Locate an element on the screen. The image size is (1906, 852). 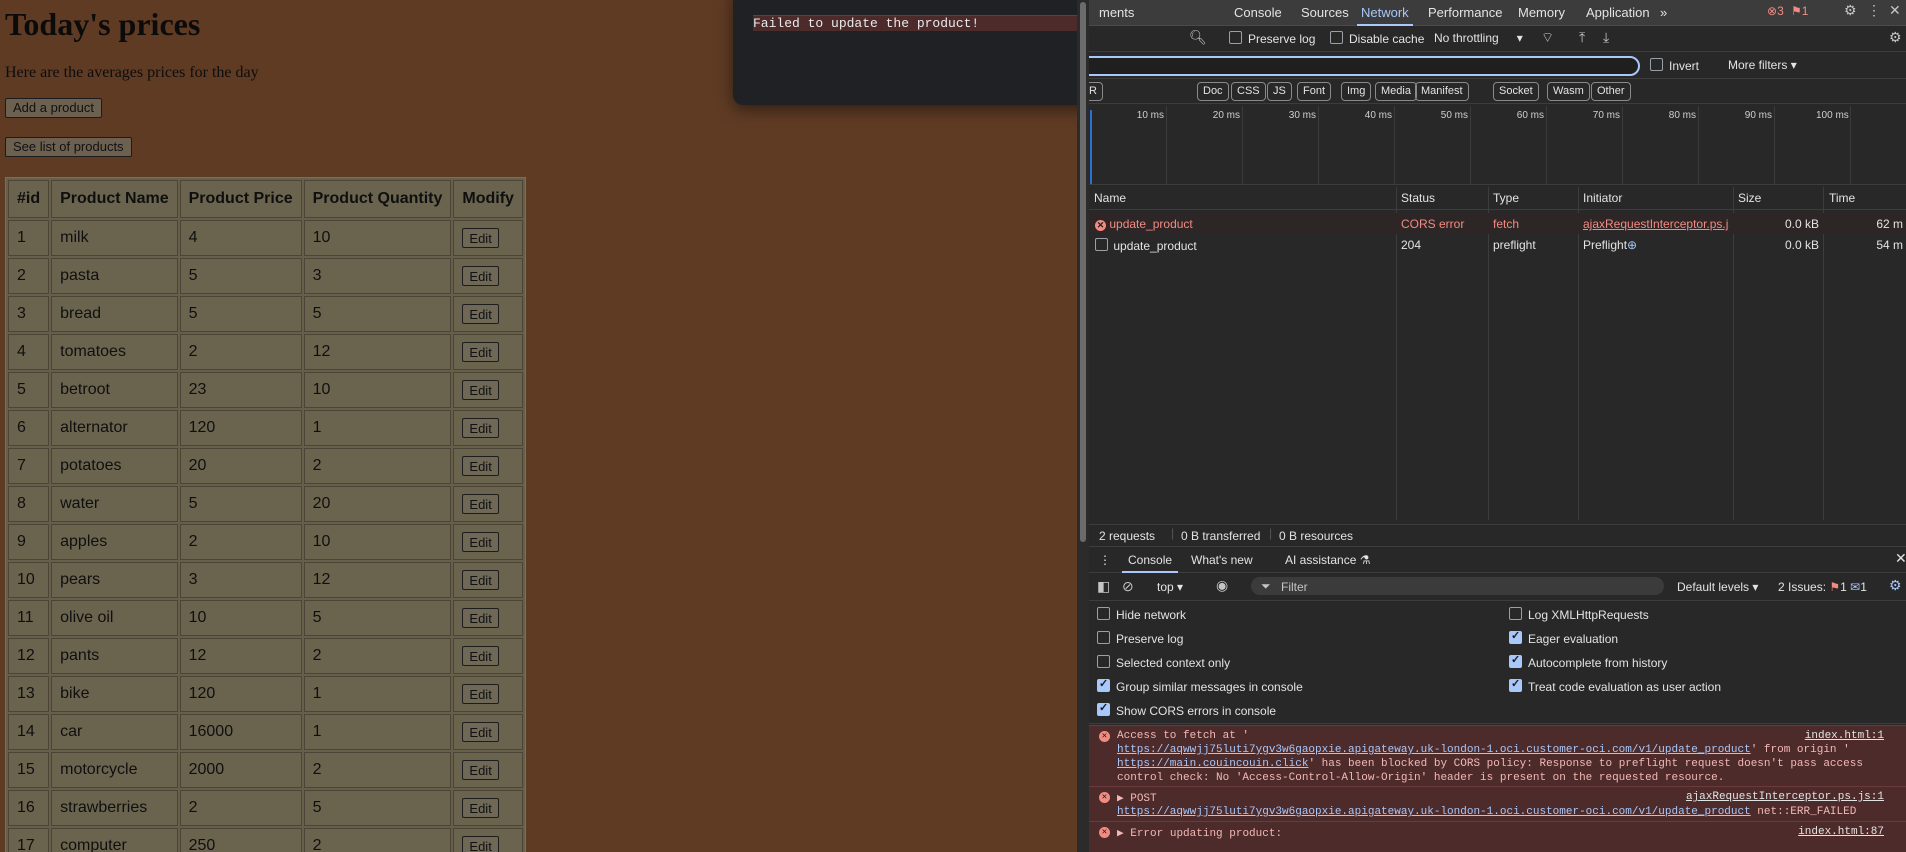
invert-toggle: Invert is located at coordinates (1674, 65).